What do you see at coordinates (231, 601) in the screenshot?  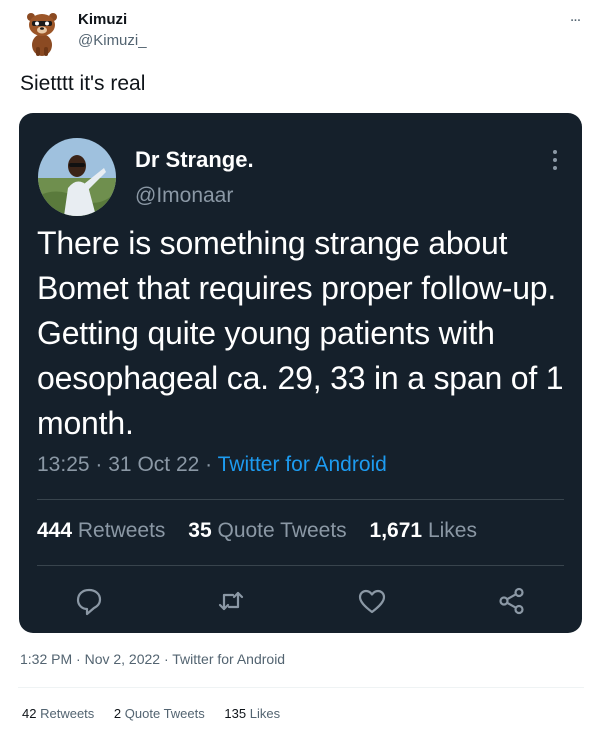 I see `retweet-icon` at bounding box center [231, 601].